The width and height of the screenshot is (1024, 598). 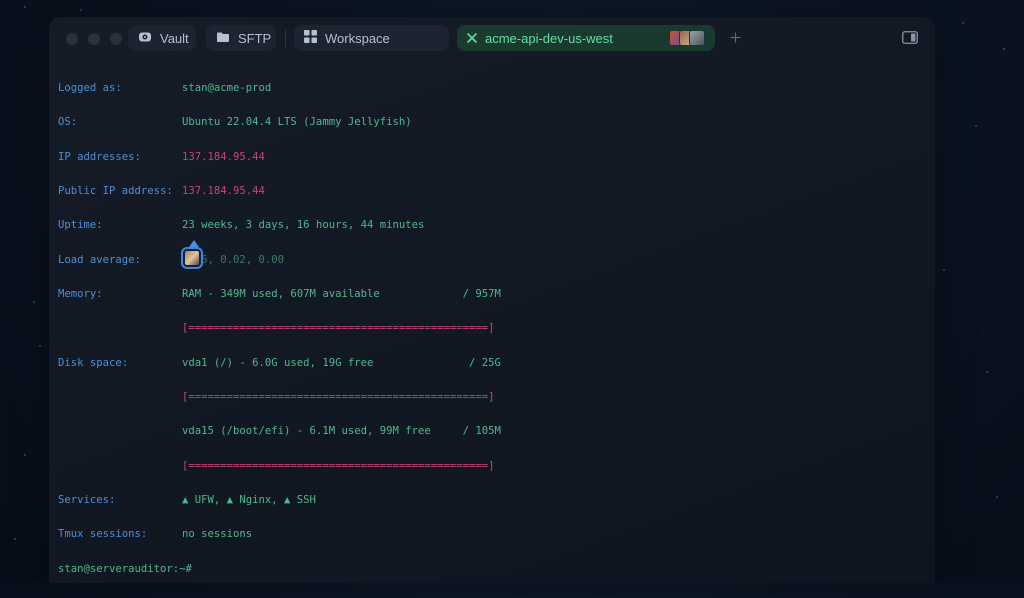 What do you see at coordinates (279, 156) in the screenshot?
I see `info-row-ip: IP addresses: 137.184.95.44` at bounding box center [279, 156].